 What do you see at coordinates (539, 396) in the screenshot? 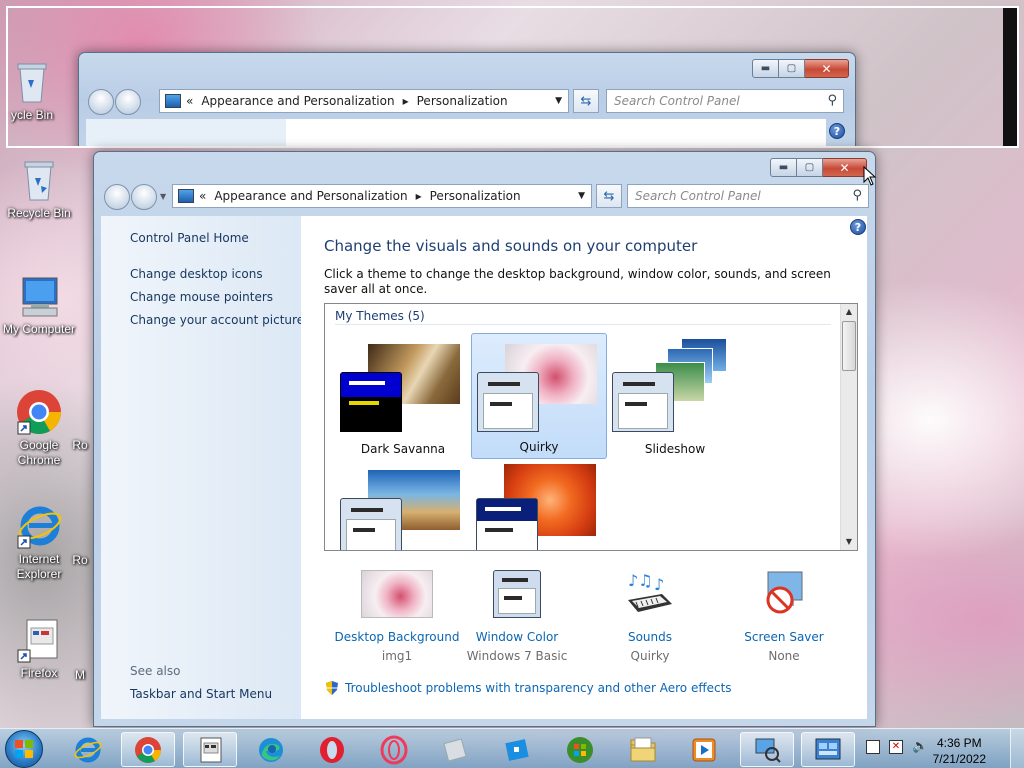
I see `theme-quirky: Quirky` at bounding box center [539, 396].